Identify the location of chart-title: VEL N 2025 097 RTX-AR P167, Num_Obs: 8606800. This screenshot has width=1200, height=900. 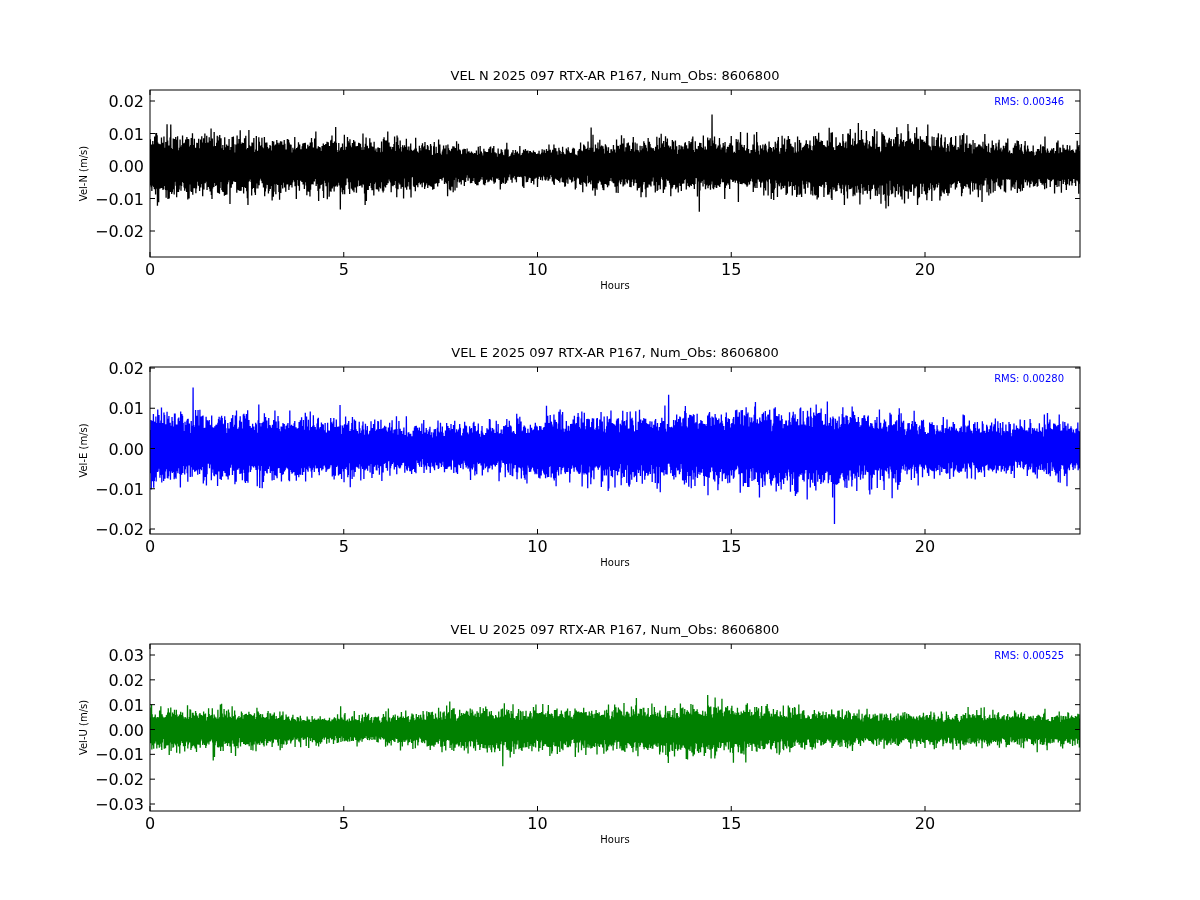
(615, 75).